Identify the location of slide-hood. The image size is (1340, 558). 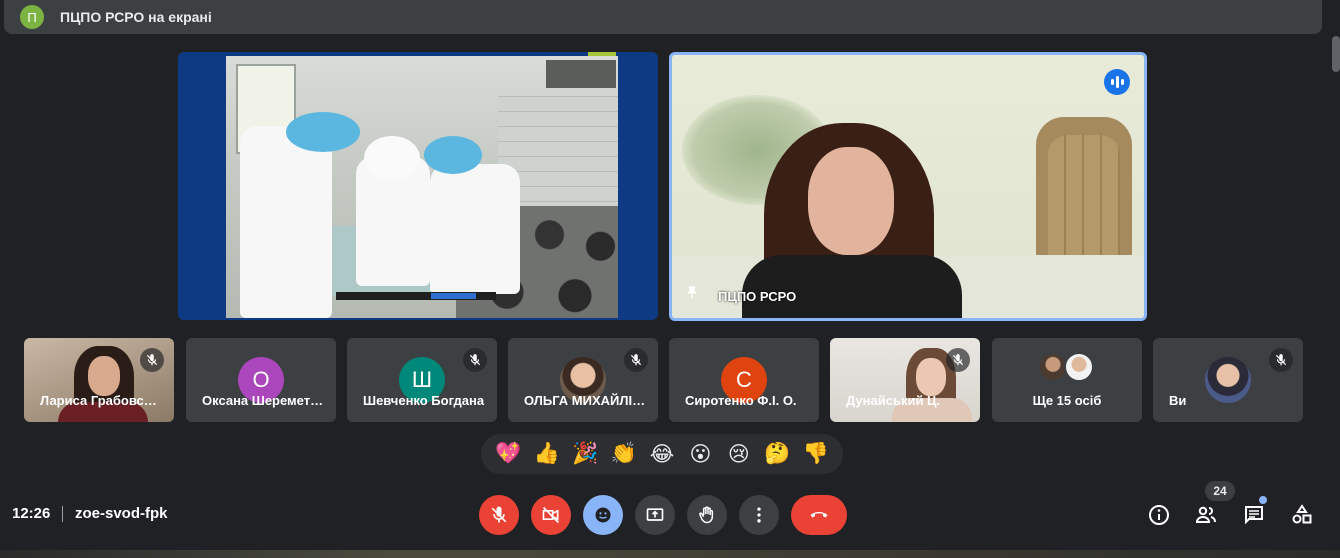
(581, 74).